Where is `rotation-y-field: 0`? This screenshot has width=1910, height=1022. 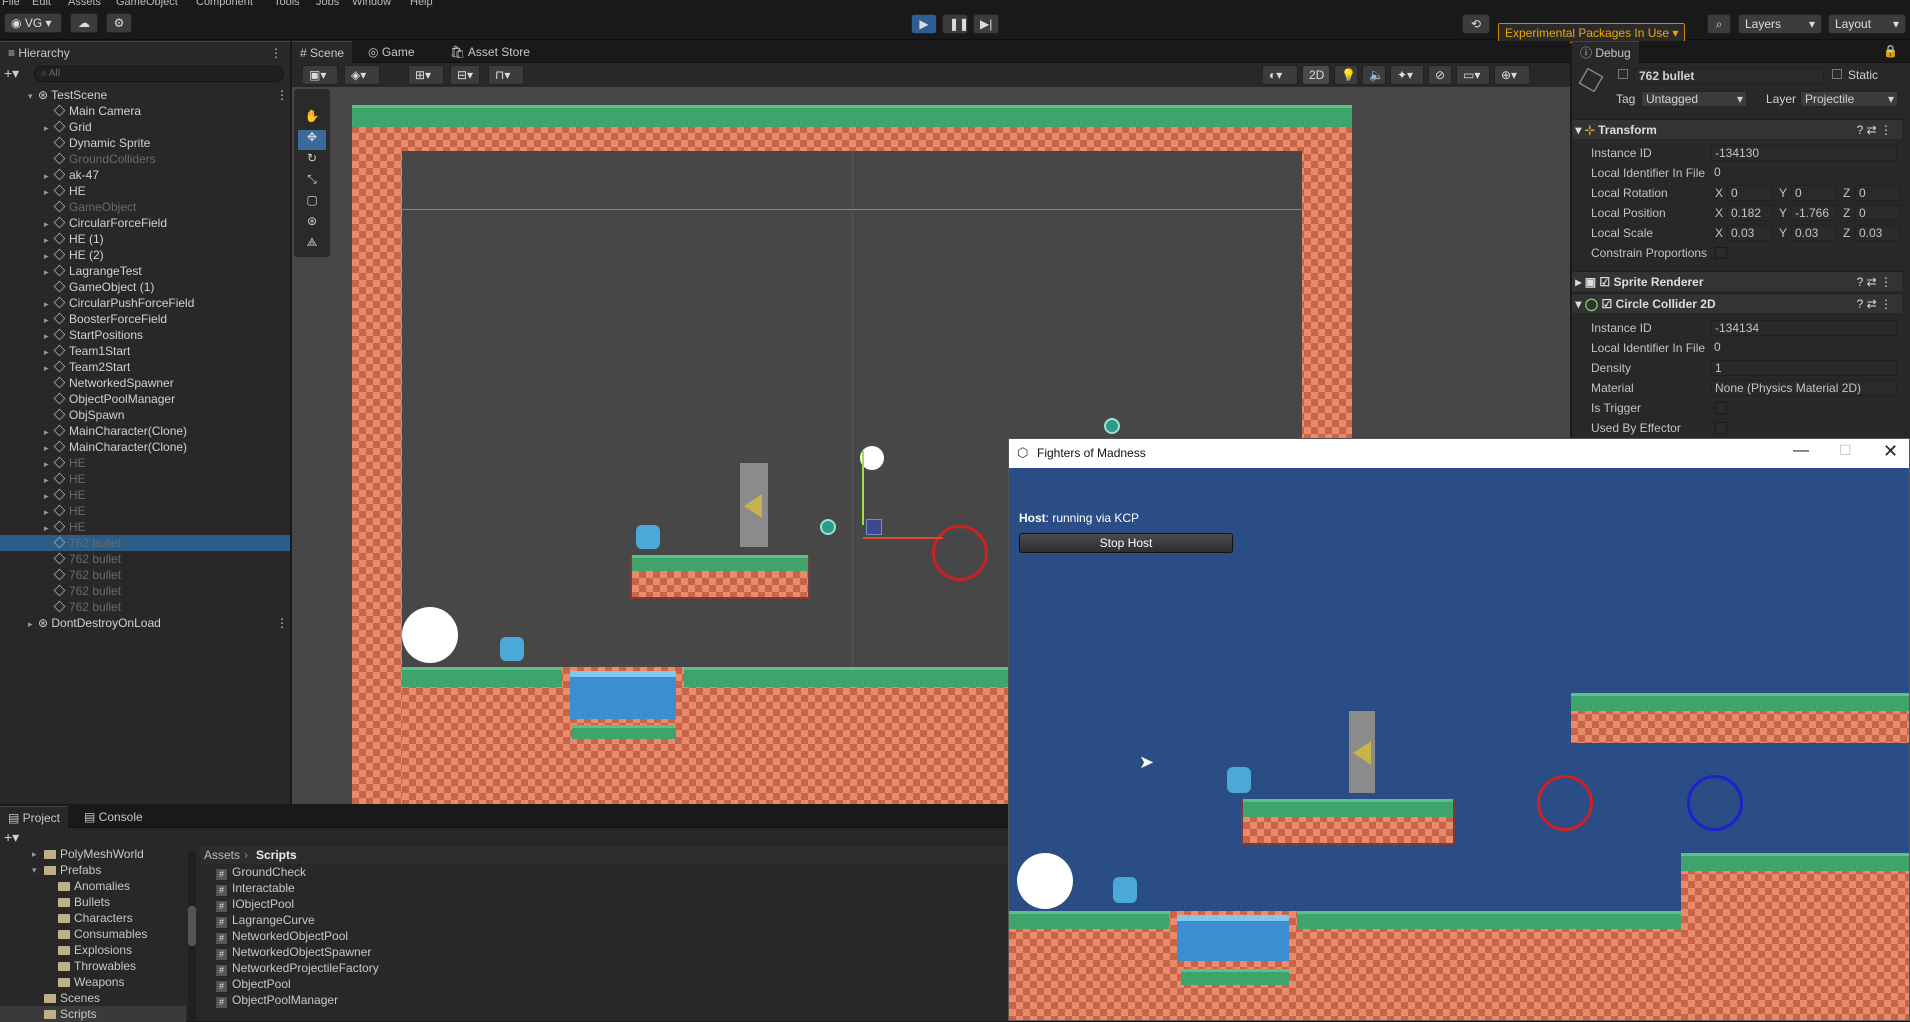
rotation-y-field: 0 is located at coordinates (1814, 193).